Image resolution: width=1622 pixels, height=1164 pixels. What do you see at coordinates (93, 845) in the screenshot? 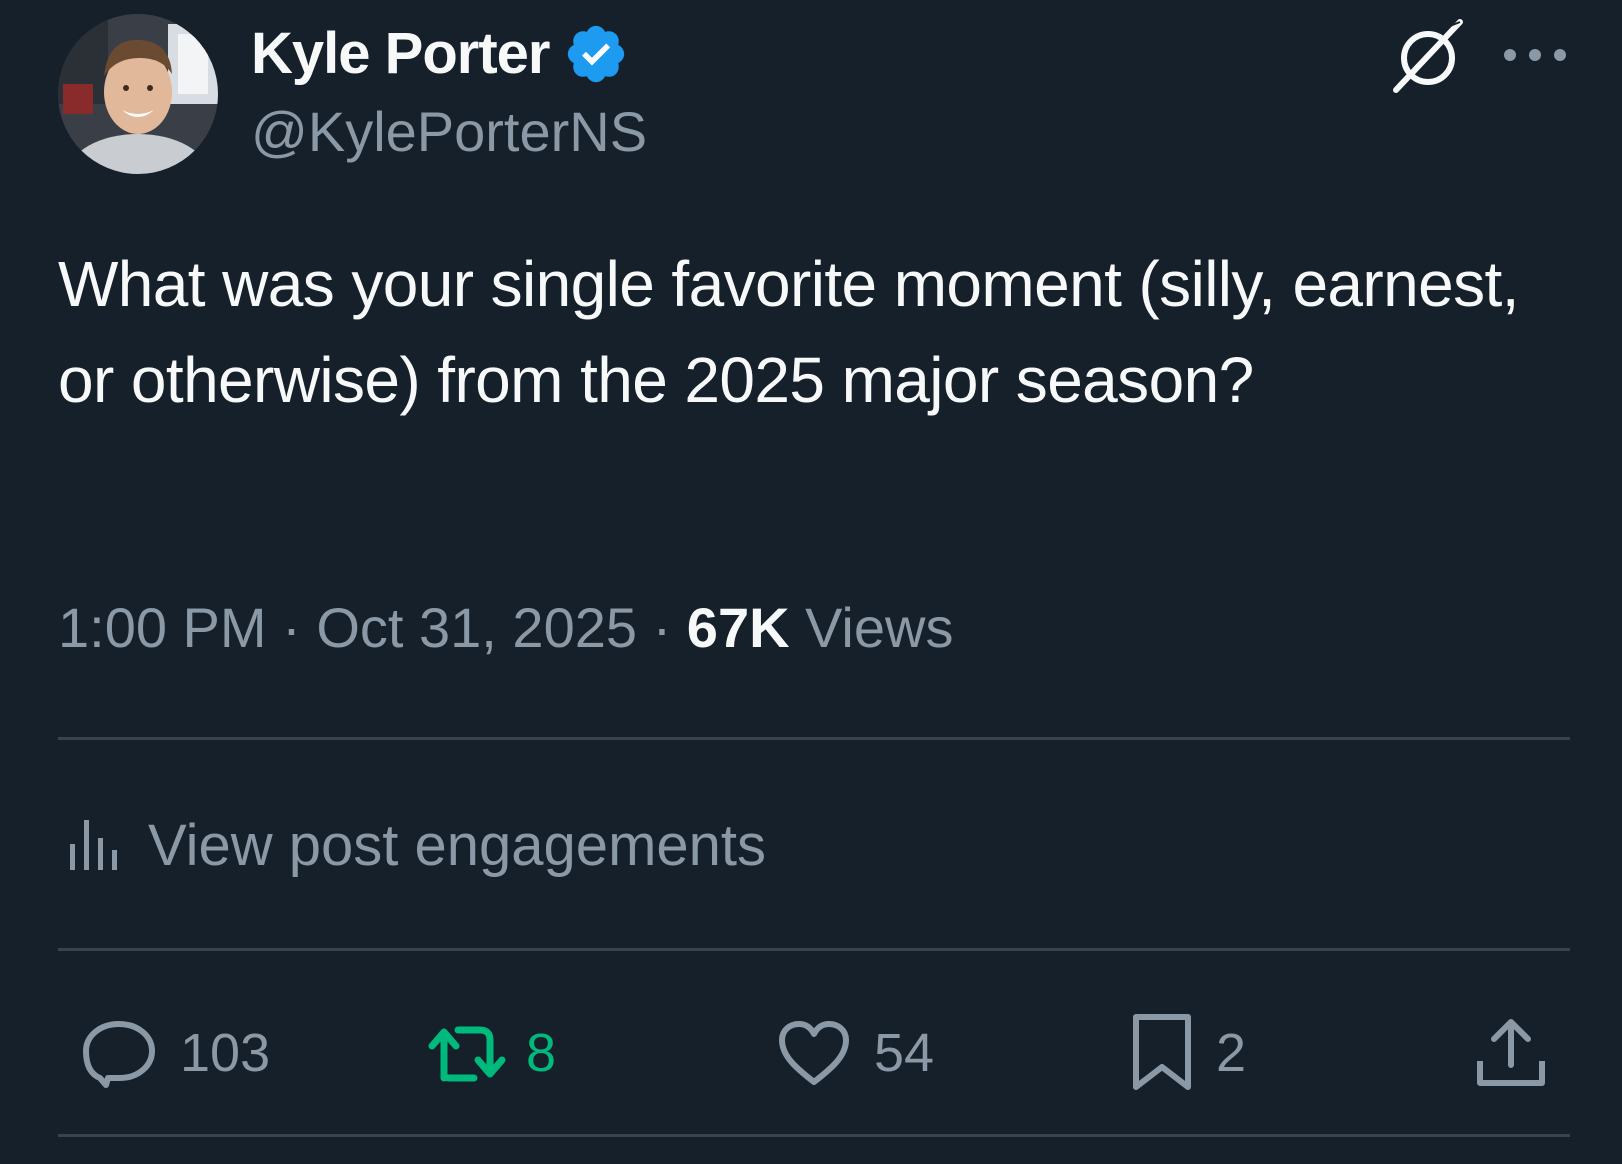
I see `bar-chart-icon` at bounding box center [93, 845].